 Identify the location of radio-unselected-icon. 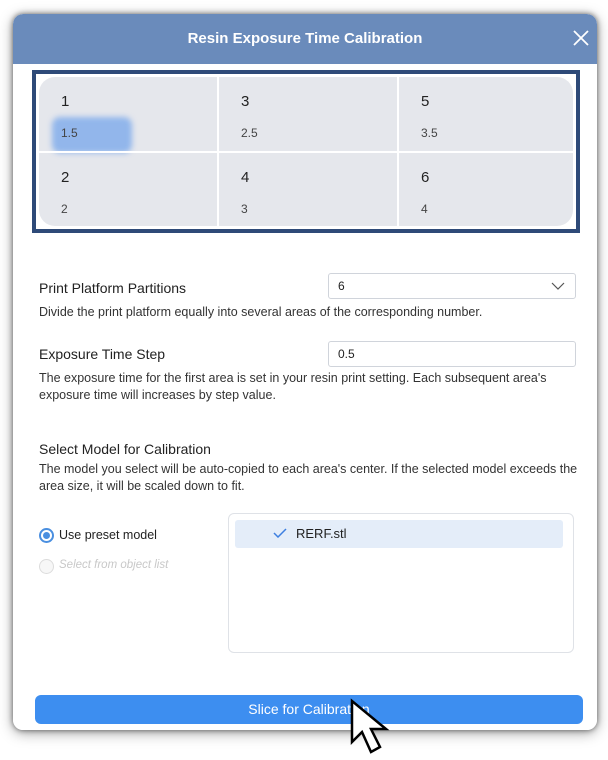
(46, 566).